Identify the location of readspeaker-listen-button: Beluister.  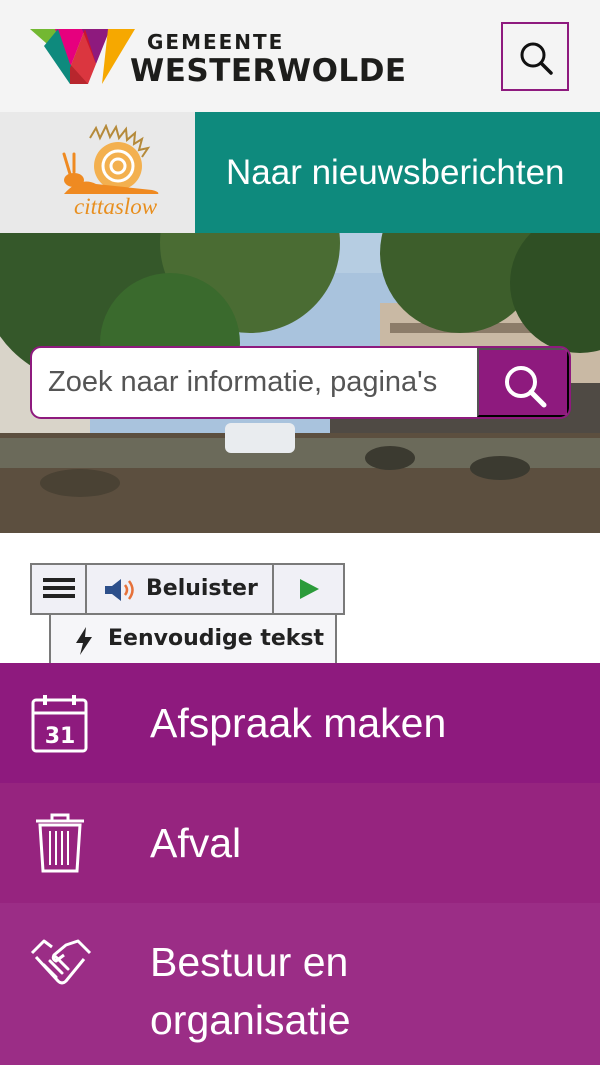
(180, 589).